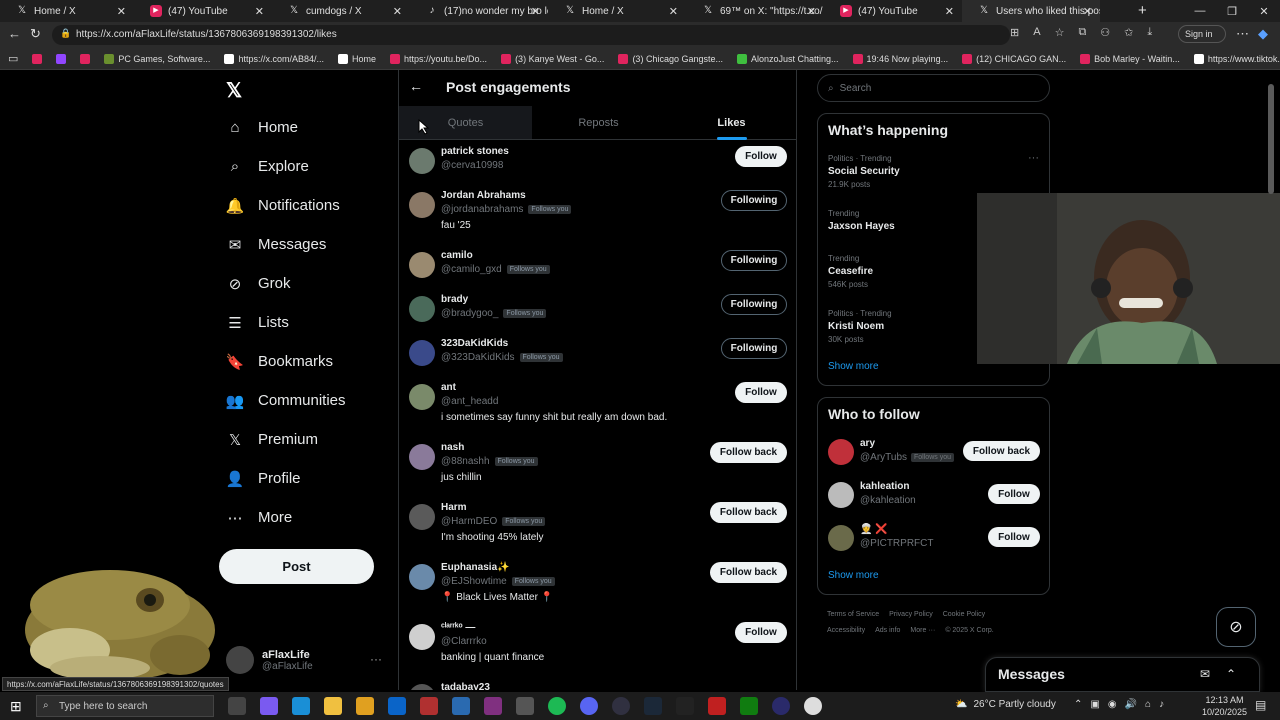  Describe the element at coordinates (1205, 674) in the screenshot. I see `new-message-icon: ✉` at that location.